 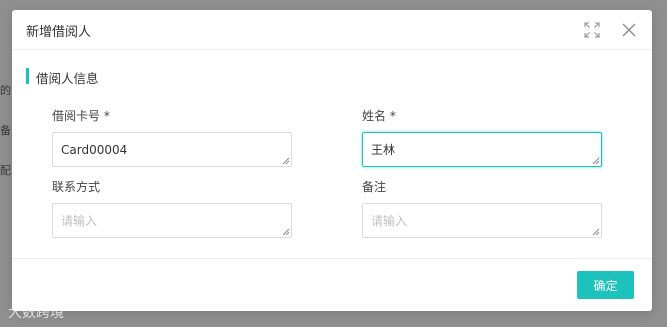 I want to click on close-icon, so click(x=629, y=30).